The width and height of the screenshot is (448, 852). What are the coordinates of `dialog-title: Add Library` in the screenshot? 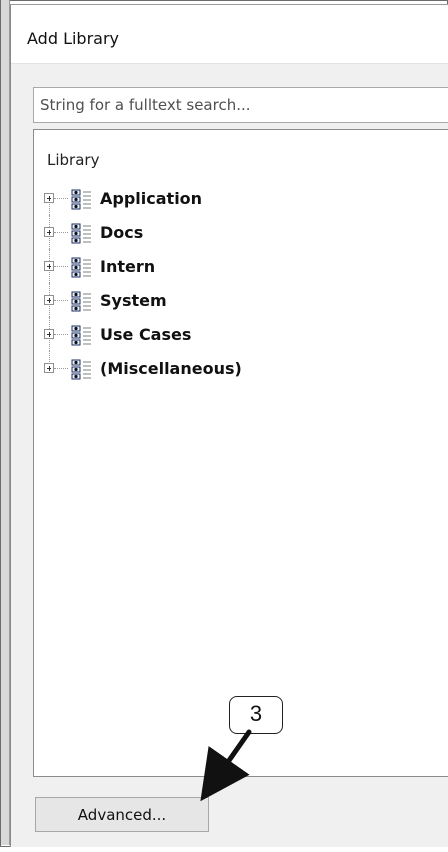 It's located at (73, 38).